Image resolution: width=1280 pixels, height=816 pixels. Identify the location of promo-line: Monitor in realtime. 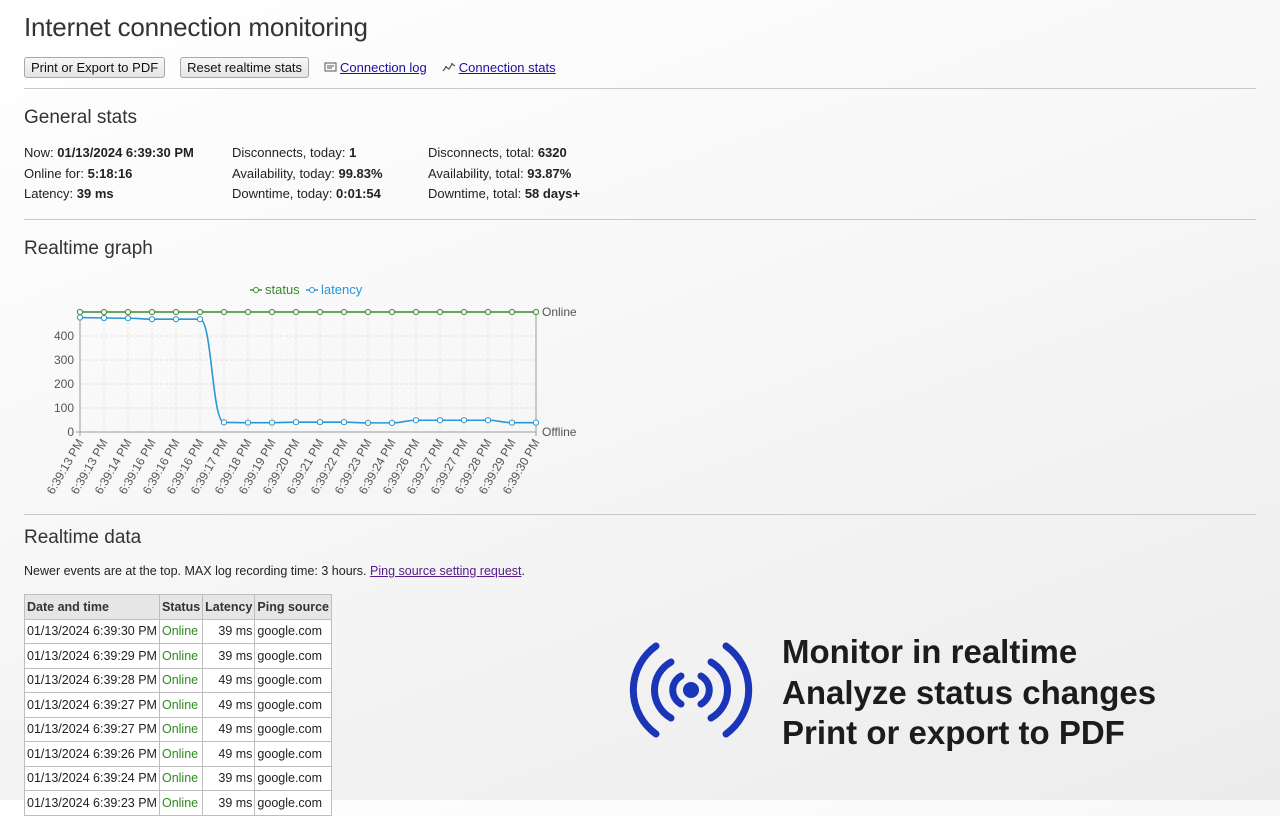
(930, 651).